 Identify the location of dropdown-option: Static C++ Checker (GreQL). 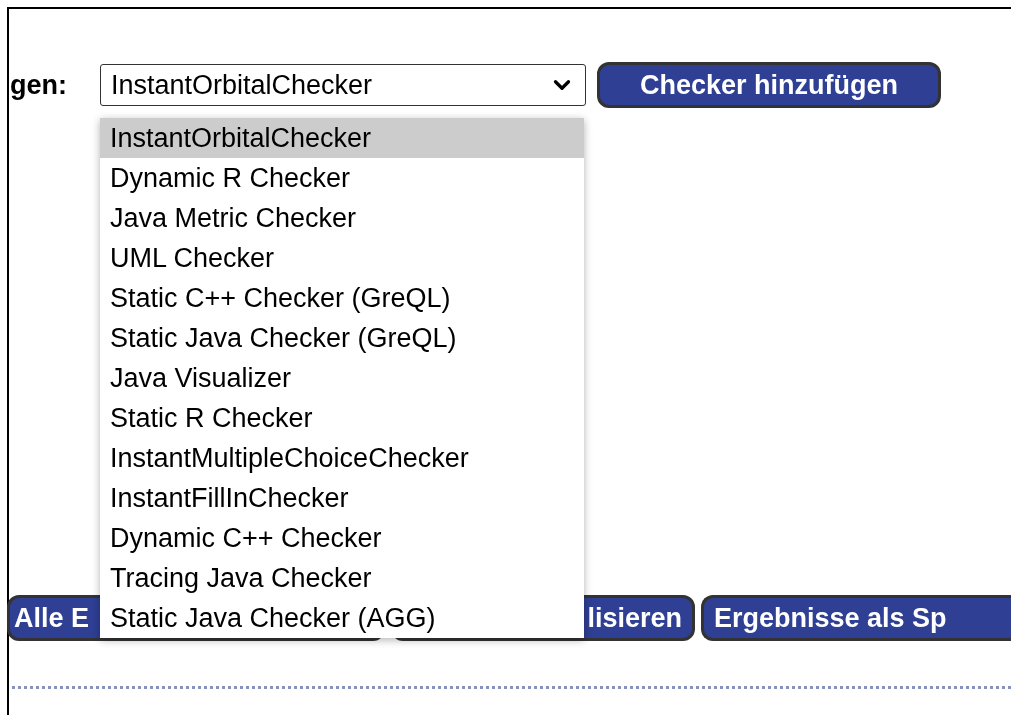
(342, 298).